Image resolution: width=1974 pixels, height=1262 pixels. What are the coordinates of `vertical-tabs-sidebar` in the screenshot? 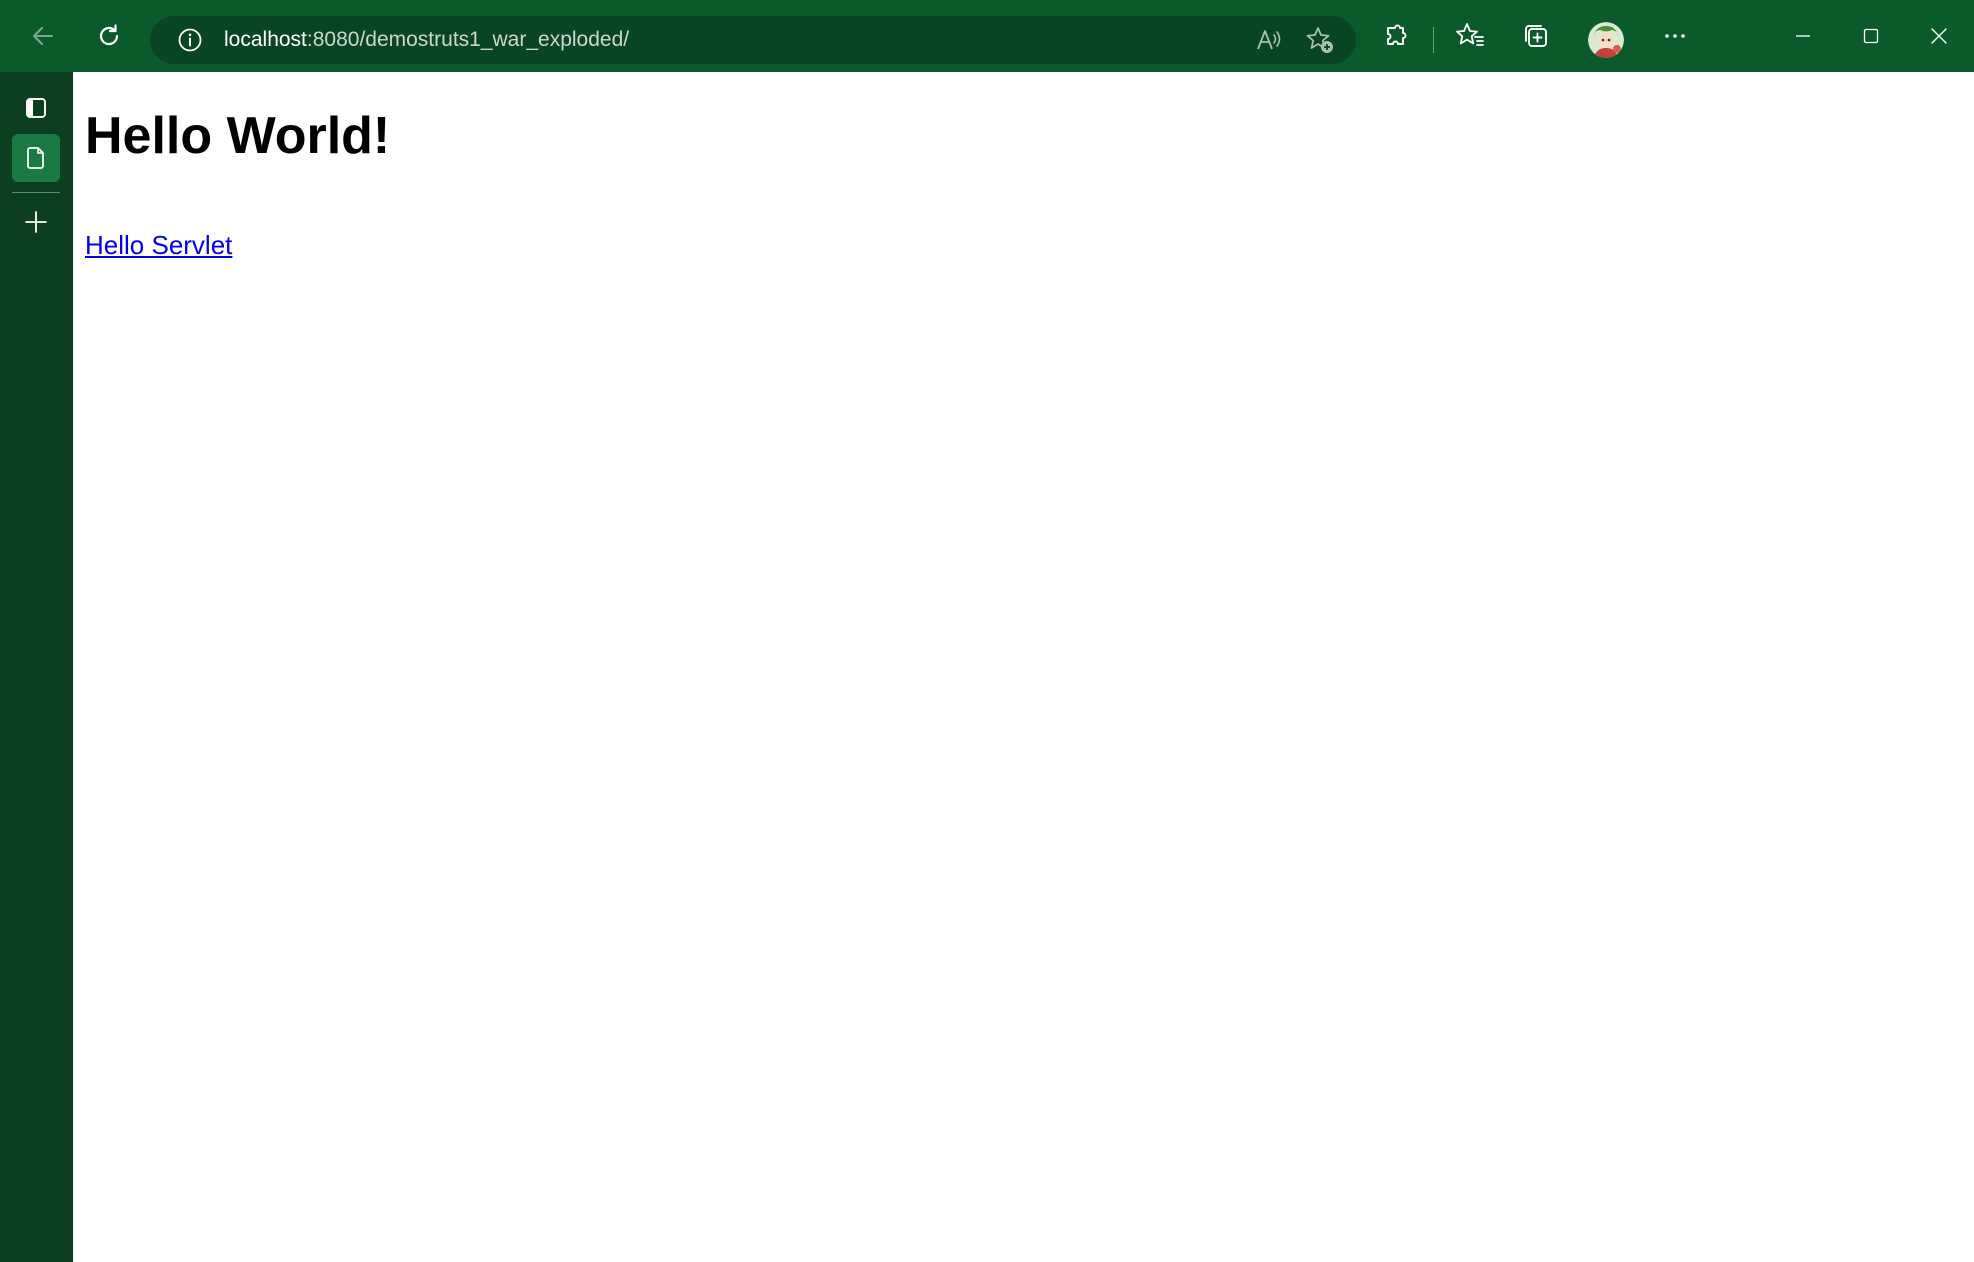 It's located at (36, 667).